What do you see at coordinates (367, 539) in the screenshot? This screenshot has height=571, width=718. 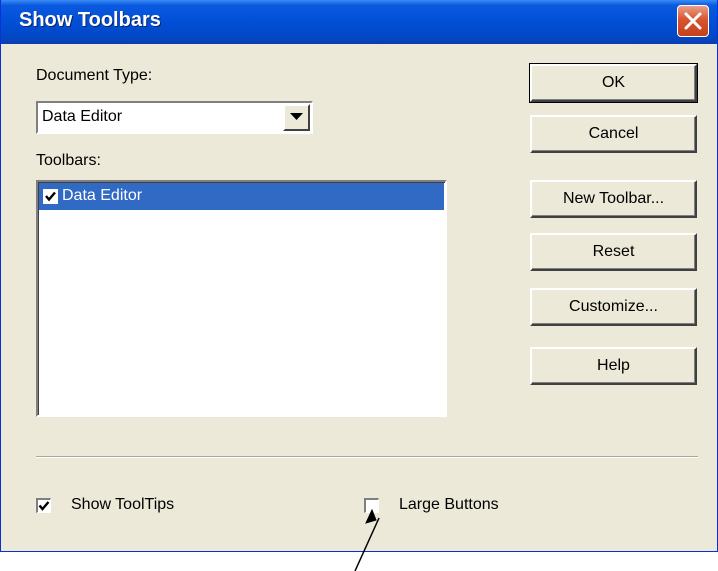 I see `annotation-arrow` at bounding box center [367, 539].